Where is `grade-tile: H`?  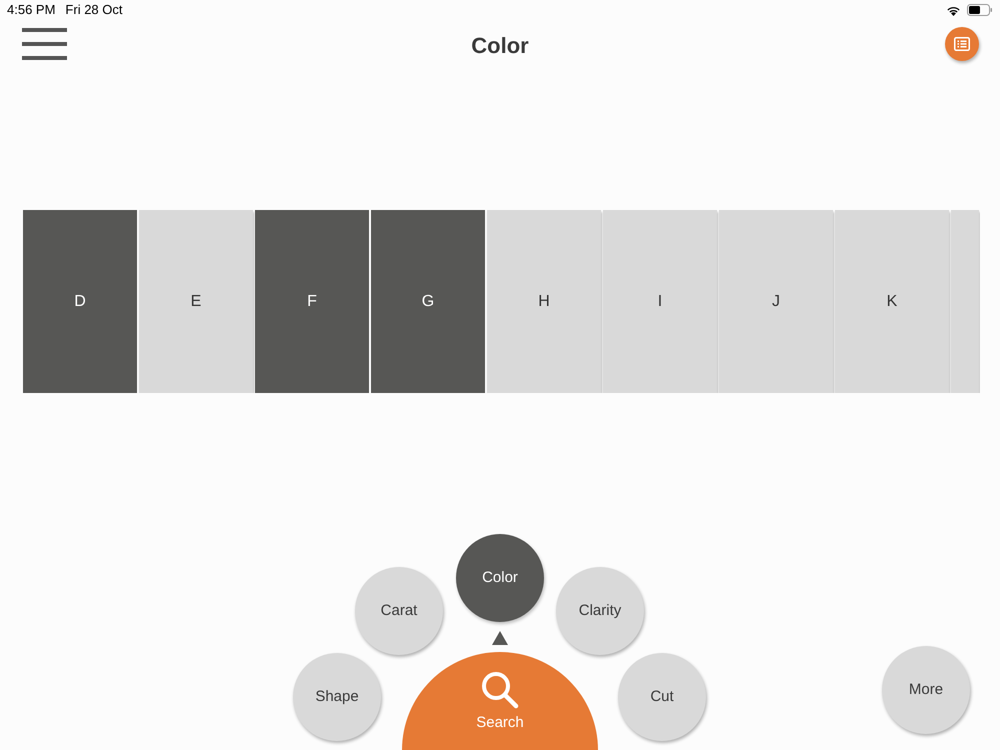
grade-tile: H is located at coordinates (544, 301).